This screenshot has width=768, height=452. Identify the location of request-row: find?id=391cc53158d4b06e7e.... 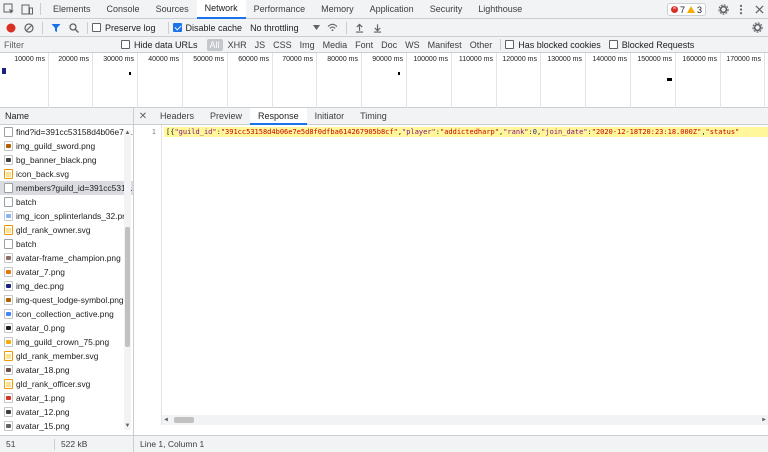
(66, 132).